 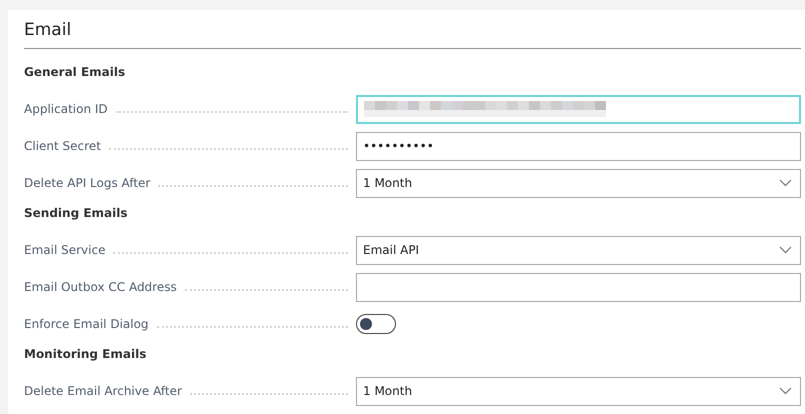 What do you see at coordinates (62, 146) in the screenshot?
I see `field-label: Client Secret` at bounding box center [62, 146].